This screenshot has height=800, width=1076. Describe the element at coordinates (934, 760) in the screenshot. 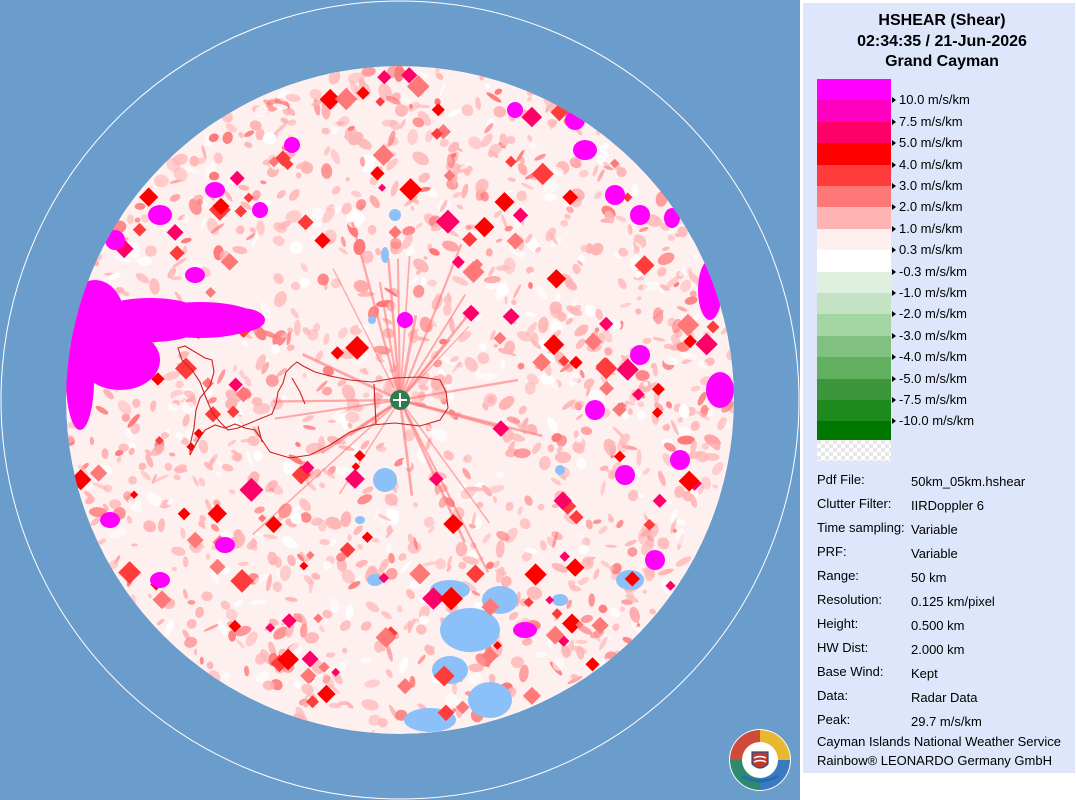

I see `footer-vendor: Rainbow® LEONARDO Germany GmbH` at that location.